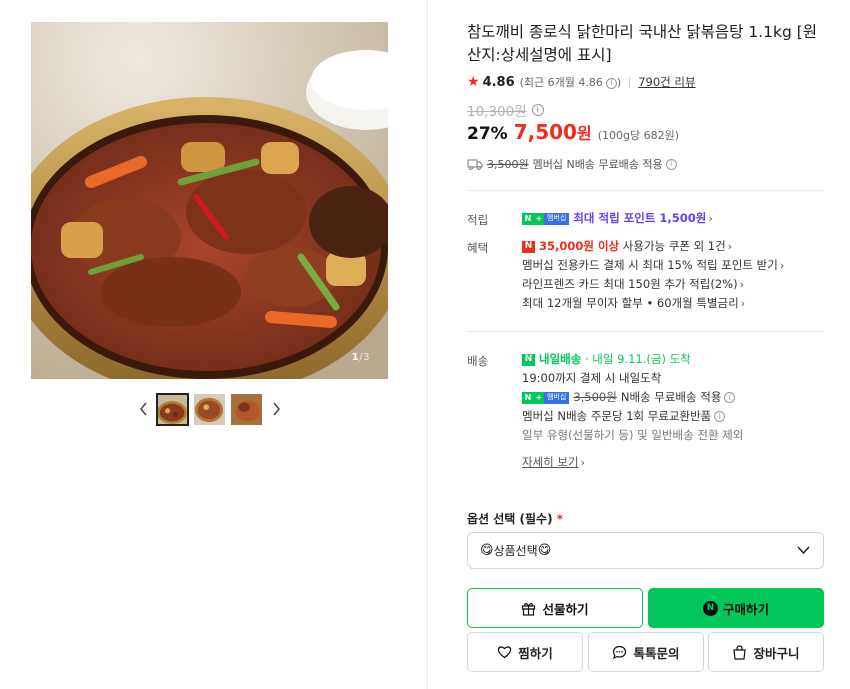  I want to click on discount-rate: 27%, so click(487, 134).